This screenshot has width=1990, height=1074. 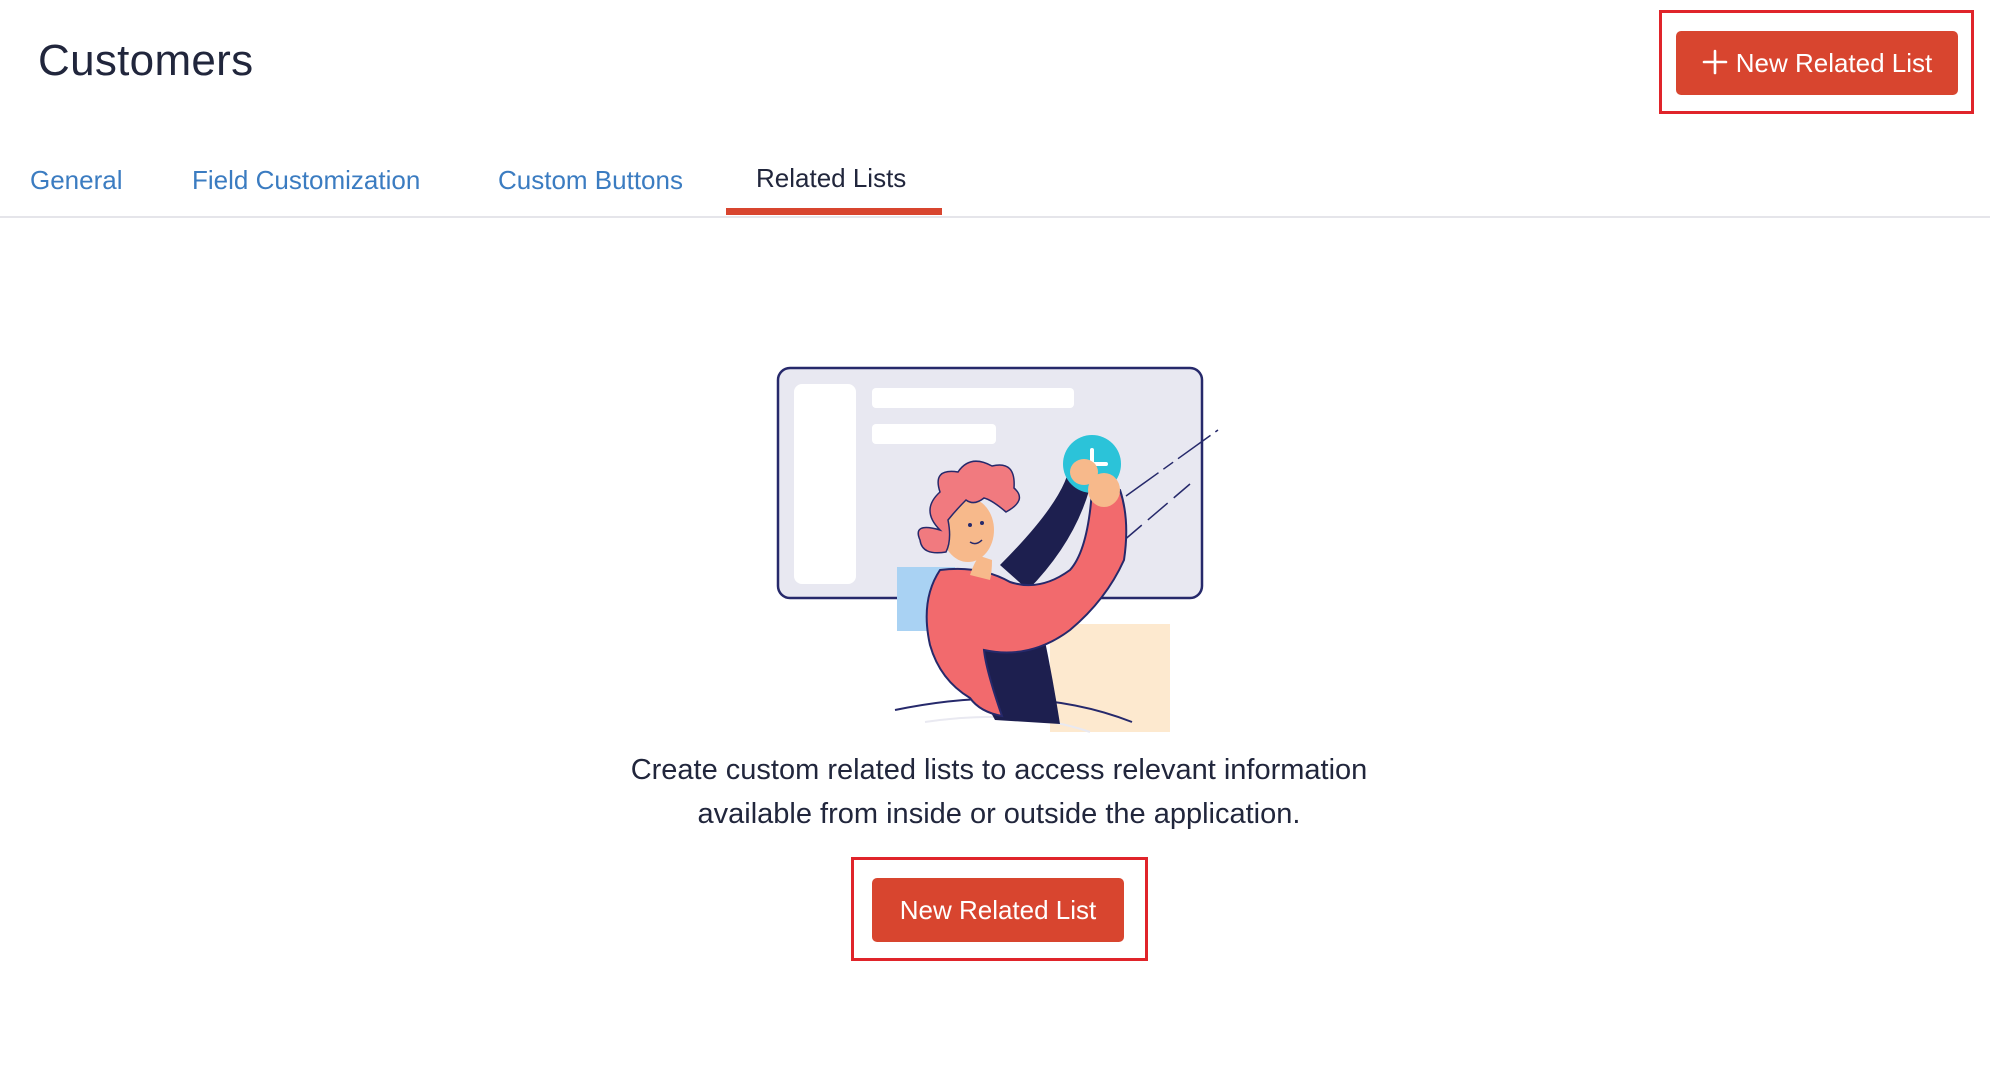 What do you see at coordinates (76, 190) in the screenshot?
I see `tab-general: General` at bounding box center [76, 190].